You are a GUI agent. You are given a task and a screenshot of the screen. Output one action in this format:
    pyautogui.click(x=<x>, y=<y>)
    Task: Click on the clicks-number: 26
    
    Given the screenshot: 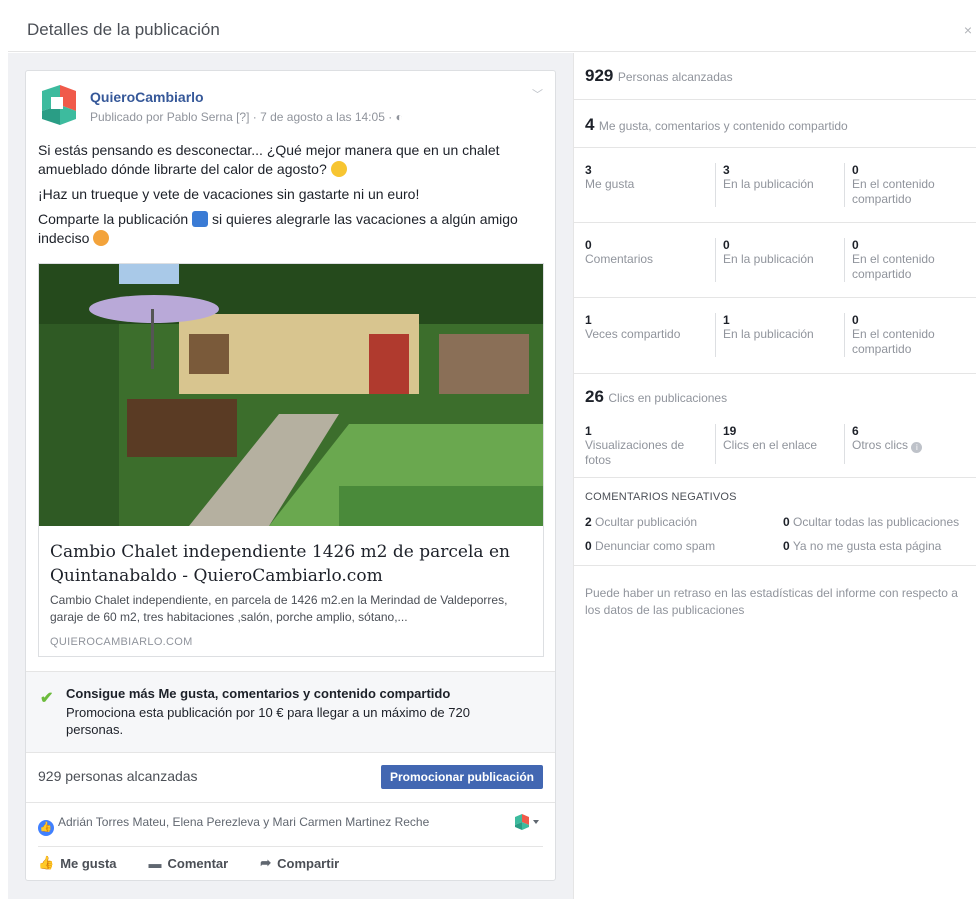 What is the action you would take?
    pyautogui.click(x=594, y=396)
    